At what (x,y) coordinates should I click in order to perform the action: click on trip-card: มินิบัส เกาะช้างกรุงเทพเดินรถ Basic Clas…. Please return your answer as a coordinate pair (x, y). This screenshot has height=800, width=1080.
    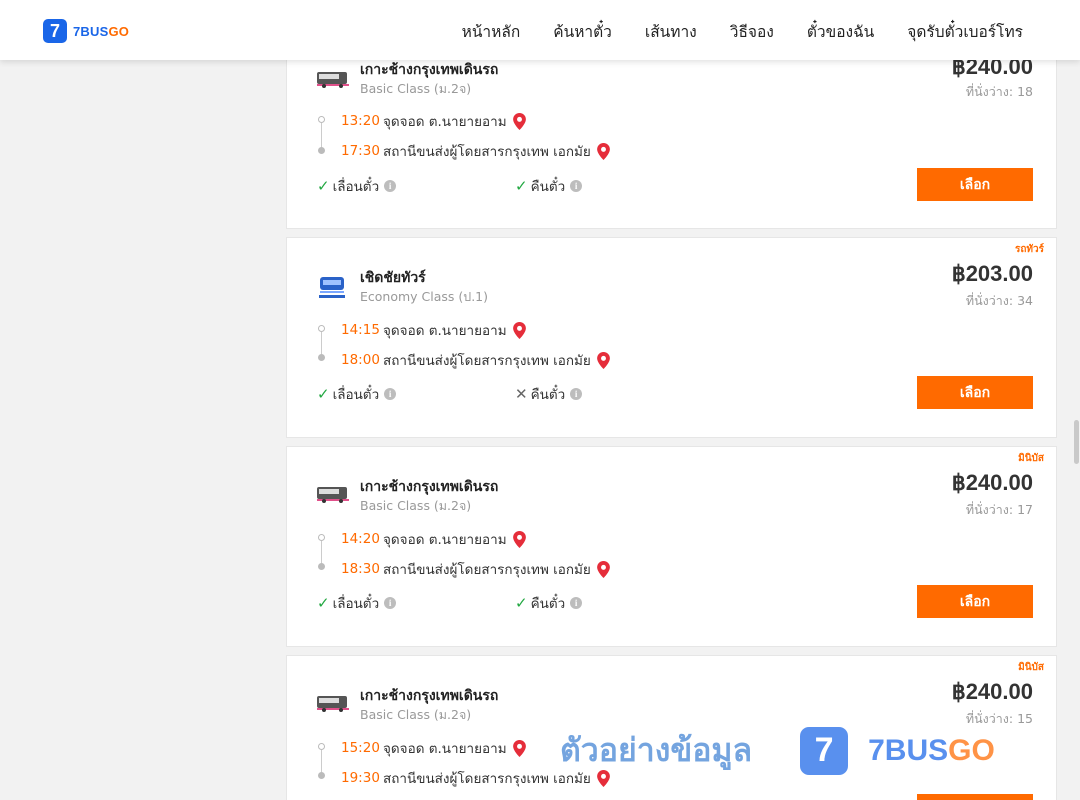
    Looking at the image, I should click on (671, 727).